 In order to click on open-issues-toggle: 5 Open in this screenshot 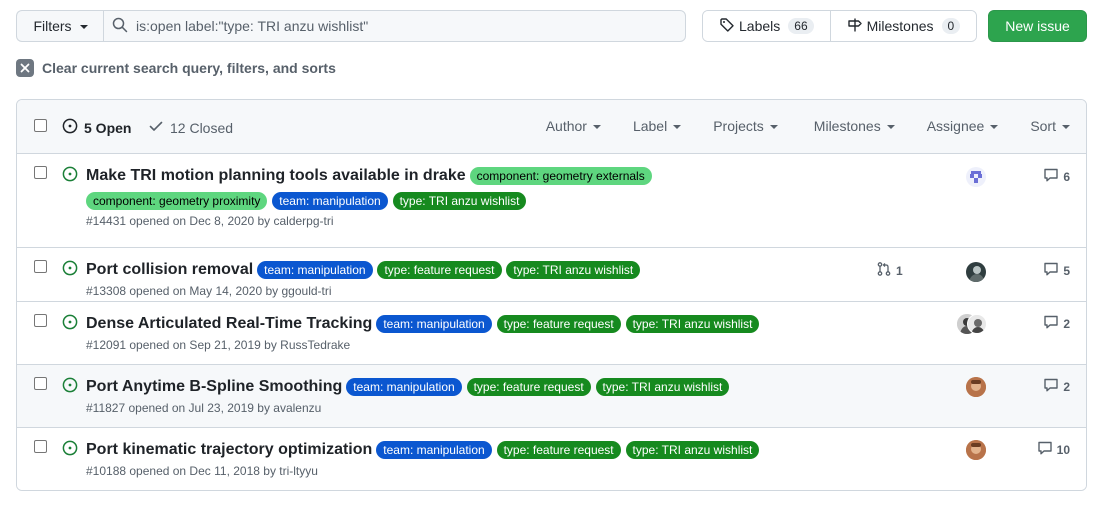, I will do `click(96, 127)`.